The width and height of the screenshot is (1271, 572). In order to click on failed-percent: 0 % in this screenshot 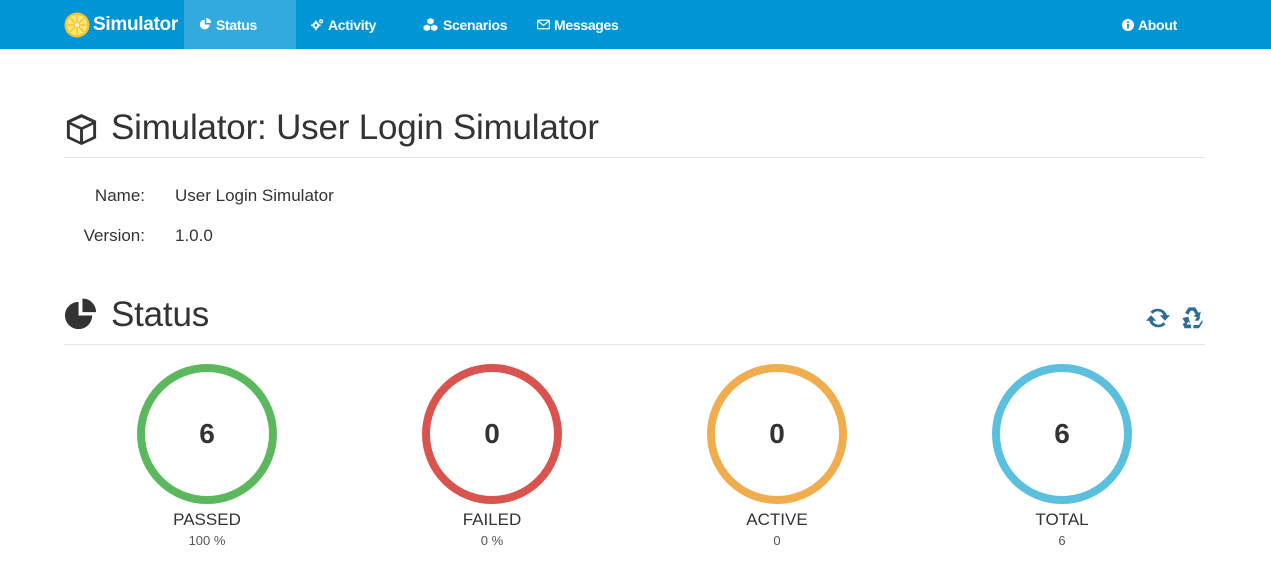, I will do `click(492, 540)`.